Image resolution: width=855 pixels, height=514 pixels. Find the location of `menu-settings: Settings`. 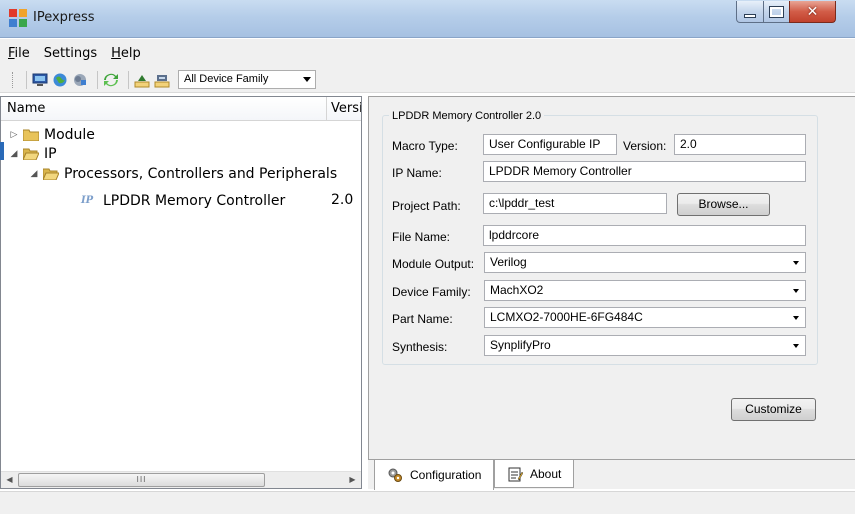

menu-settings: Settings is located at coordinates (70, 53).